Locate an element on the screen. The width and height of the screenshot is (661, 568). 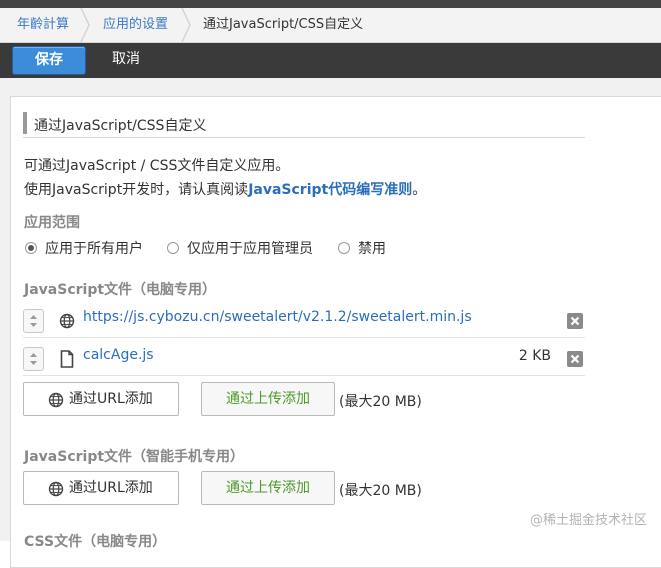
cancel-button: 取消 is located at coordinates (126, 59).